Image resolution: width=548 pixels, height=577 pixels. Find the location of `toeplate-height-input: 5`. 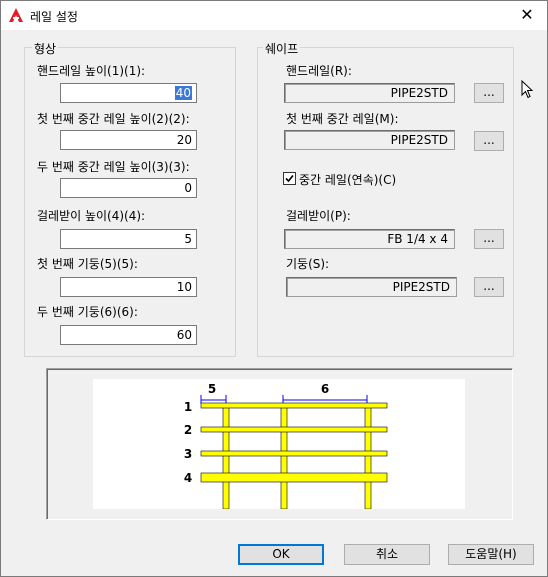

toeplate-height-input: 5 is located at coordinates (128, 239).